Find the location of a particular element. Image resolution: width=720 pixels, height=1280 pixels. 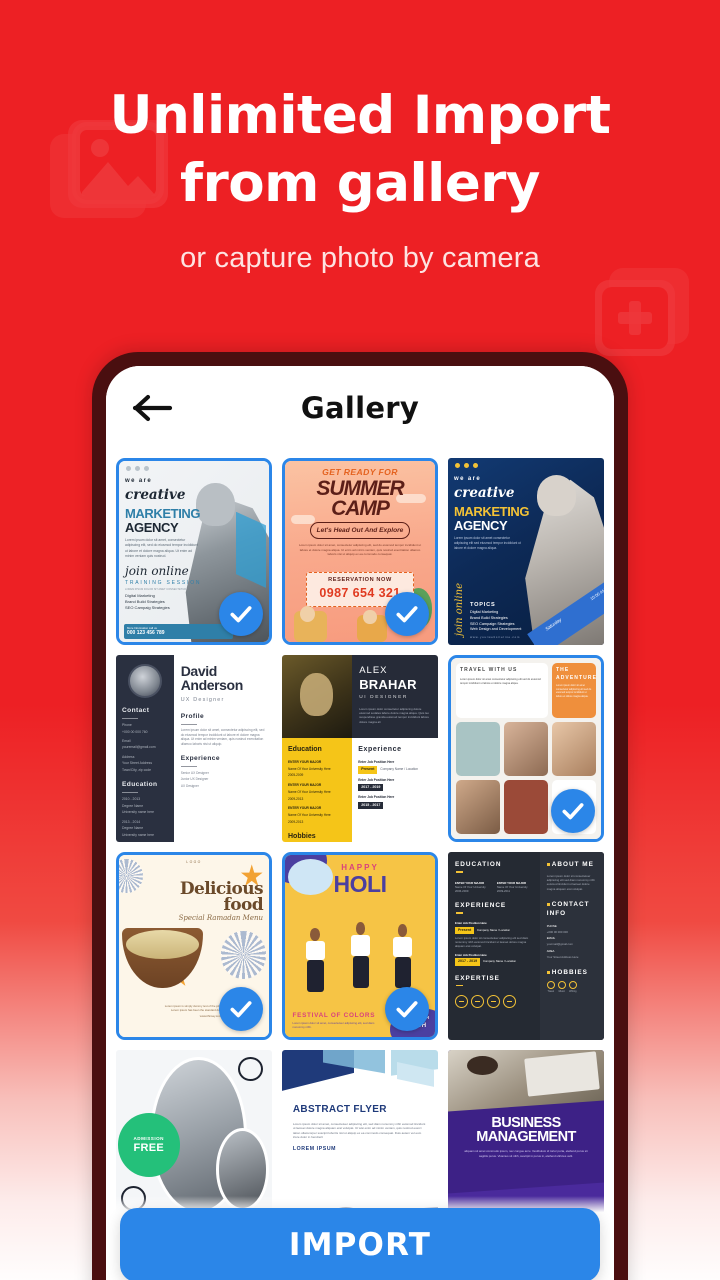

page-heading: Gallery is located at coordinates (360, 408).